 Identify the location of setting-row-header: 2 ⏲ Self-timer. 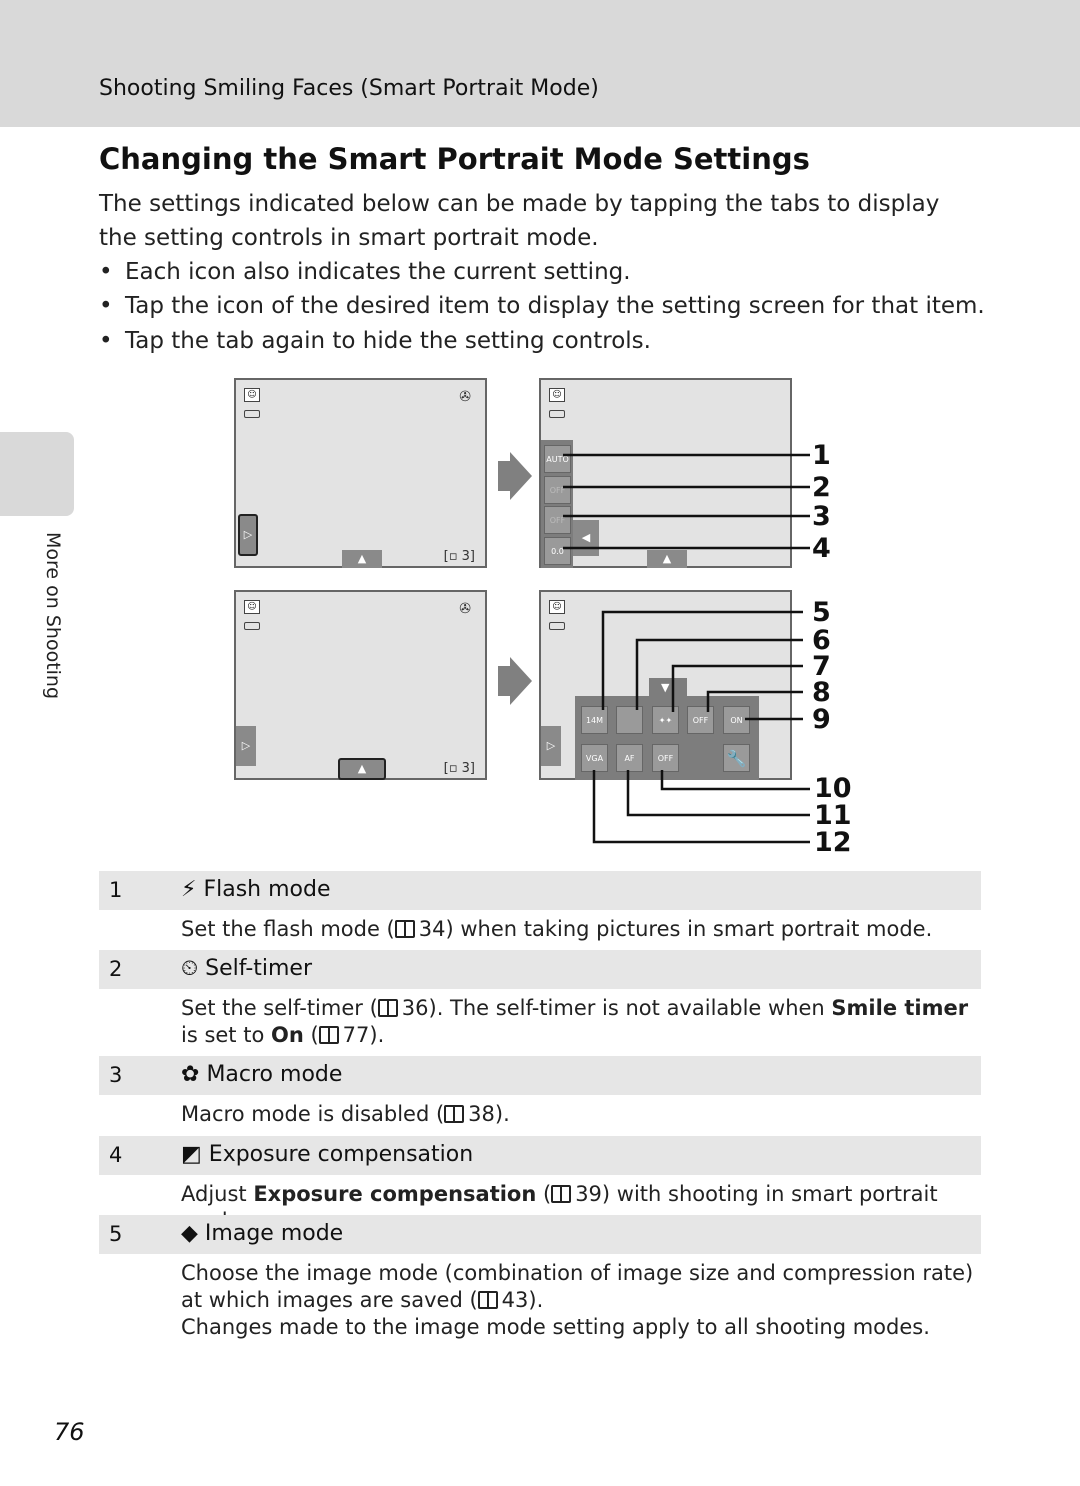
(540, 969).